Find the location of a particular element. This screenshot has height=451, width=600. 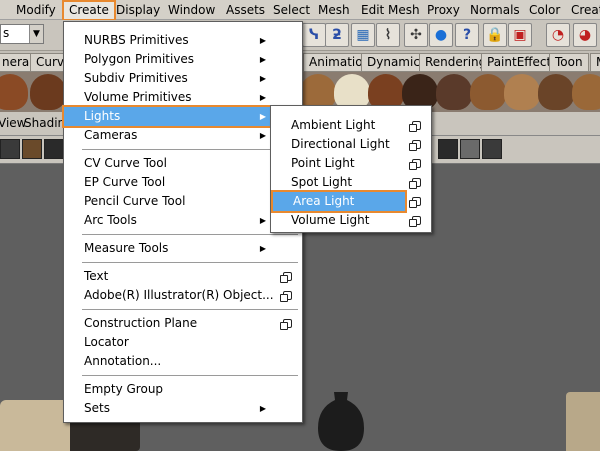

snap-magnet-icon: ◕ is located at coordinates (585, 35).